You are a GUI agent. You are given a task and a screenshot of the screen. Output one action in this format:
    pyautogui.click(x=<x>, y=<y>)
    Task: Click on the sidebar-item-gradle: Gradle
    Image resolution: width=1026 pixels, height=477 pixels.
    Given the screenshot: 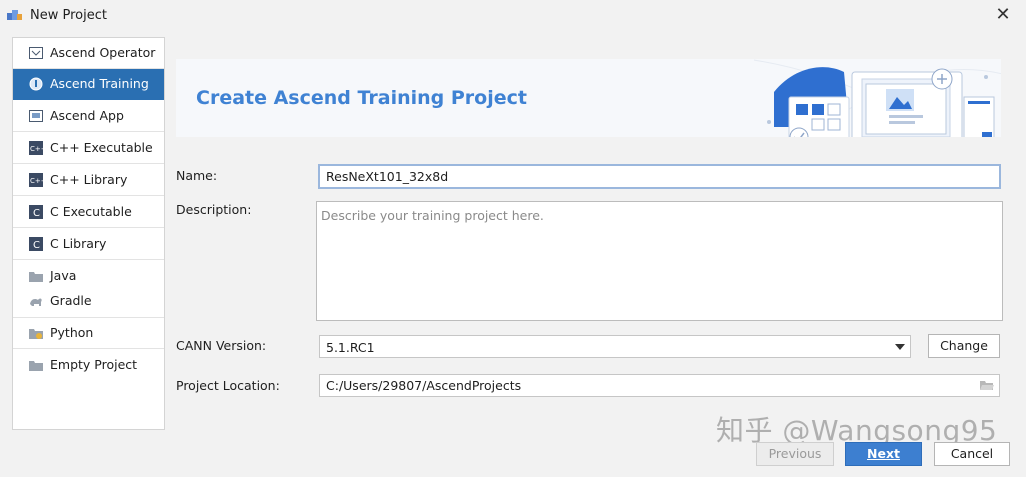 What is the action you would take?
    pyautogui.click(x=88, y=301)
    